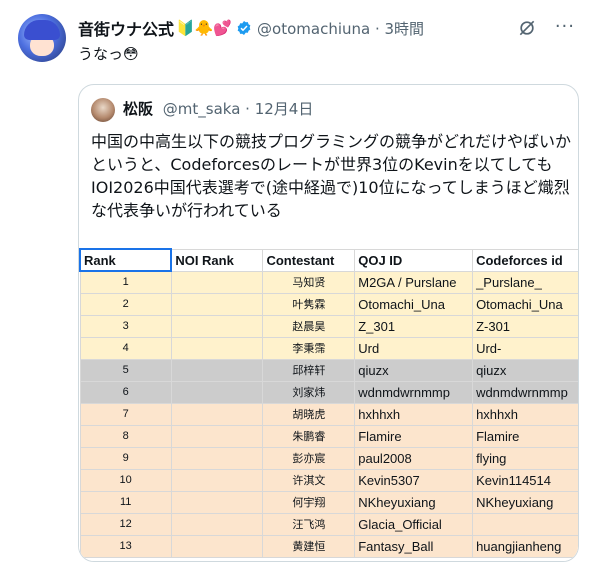  Describe the element at coordinates (103, 110) in the screenshot. I see `quoted-author-avatar` at that location.